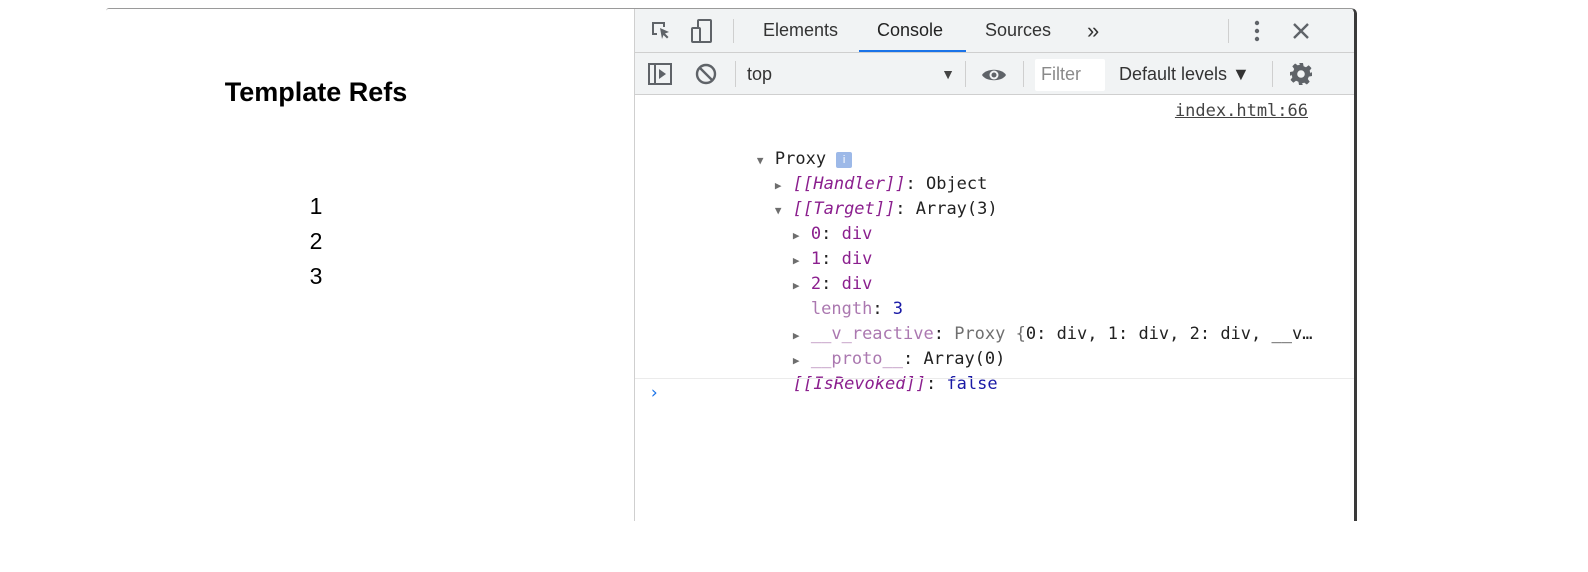  Describe the element at coordinates (791, 221) in the screenshot. I see `tree-row-element: ▶ 0: div` at that location.